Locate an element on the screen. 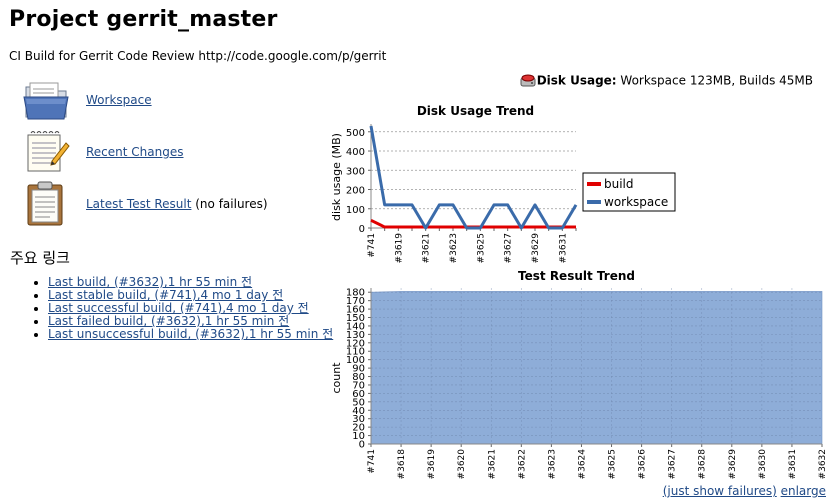 The image size is (834, 504). y-tick-label: 20 is located at coordinates (358, 428).